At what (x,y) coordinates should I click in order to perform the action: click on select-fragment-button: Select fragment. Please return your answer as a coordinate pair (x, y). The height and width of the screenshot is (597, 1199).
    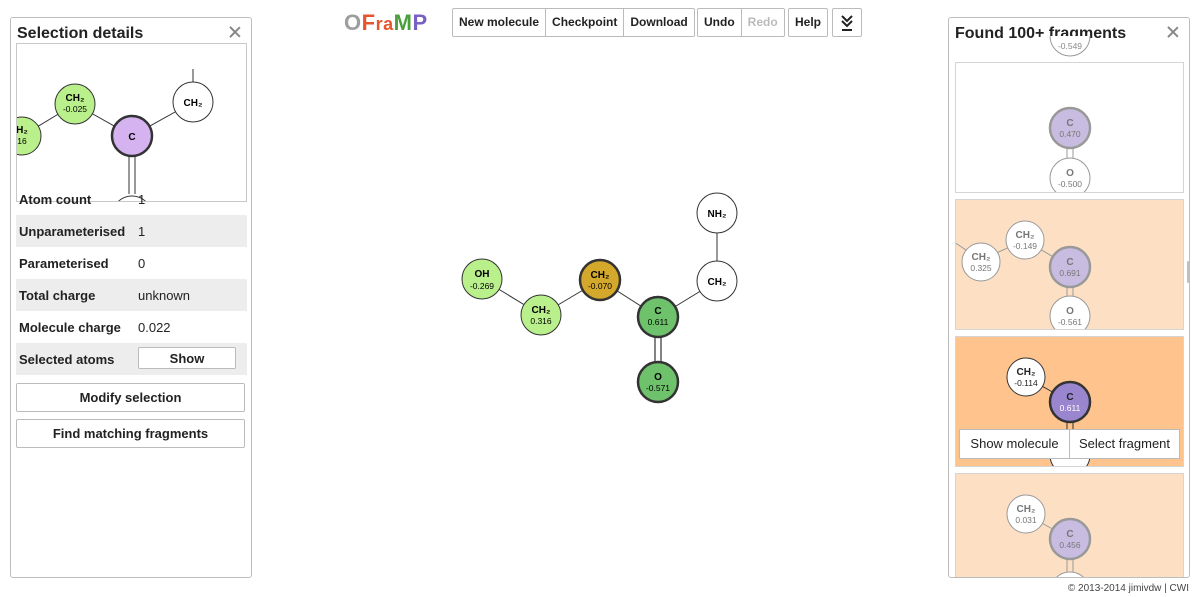
    Looking at the image, I should click on (1124, 444).